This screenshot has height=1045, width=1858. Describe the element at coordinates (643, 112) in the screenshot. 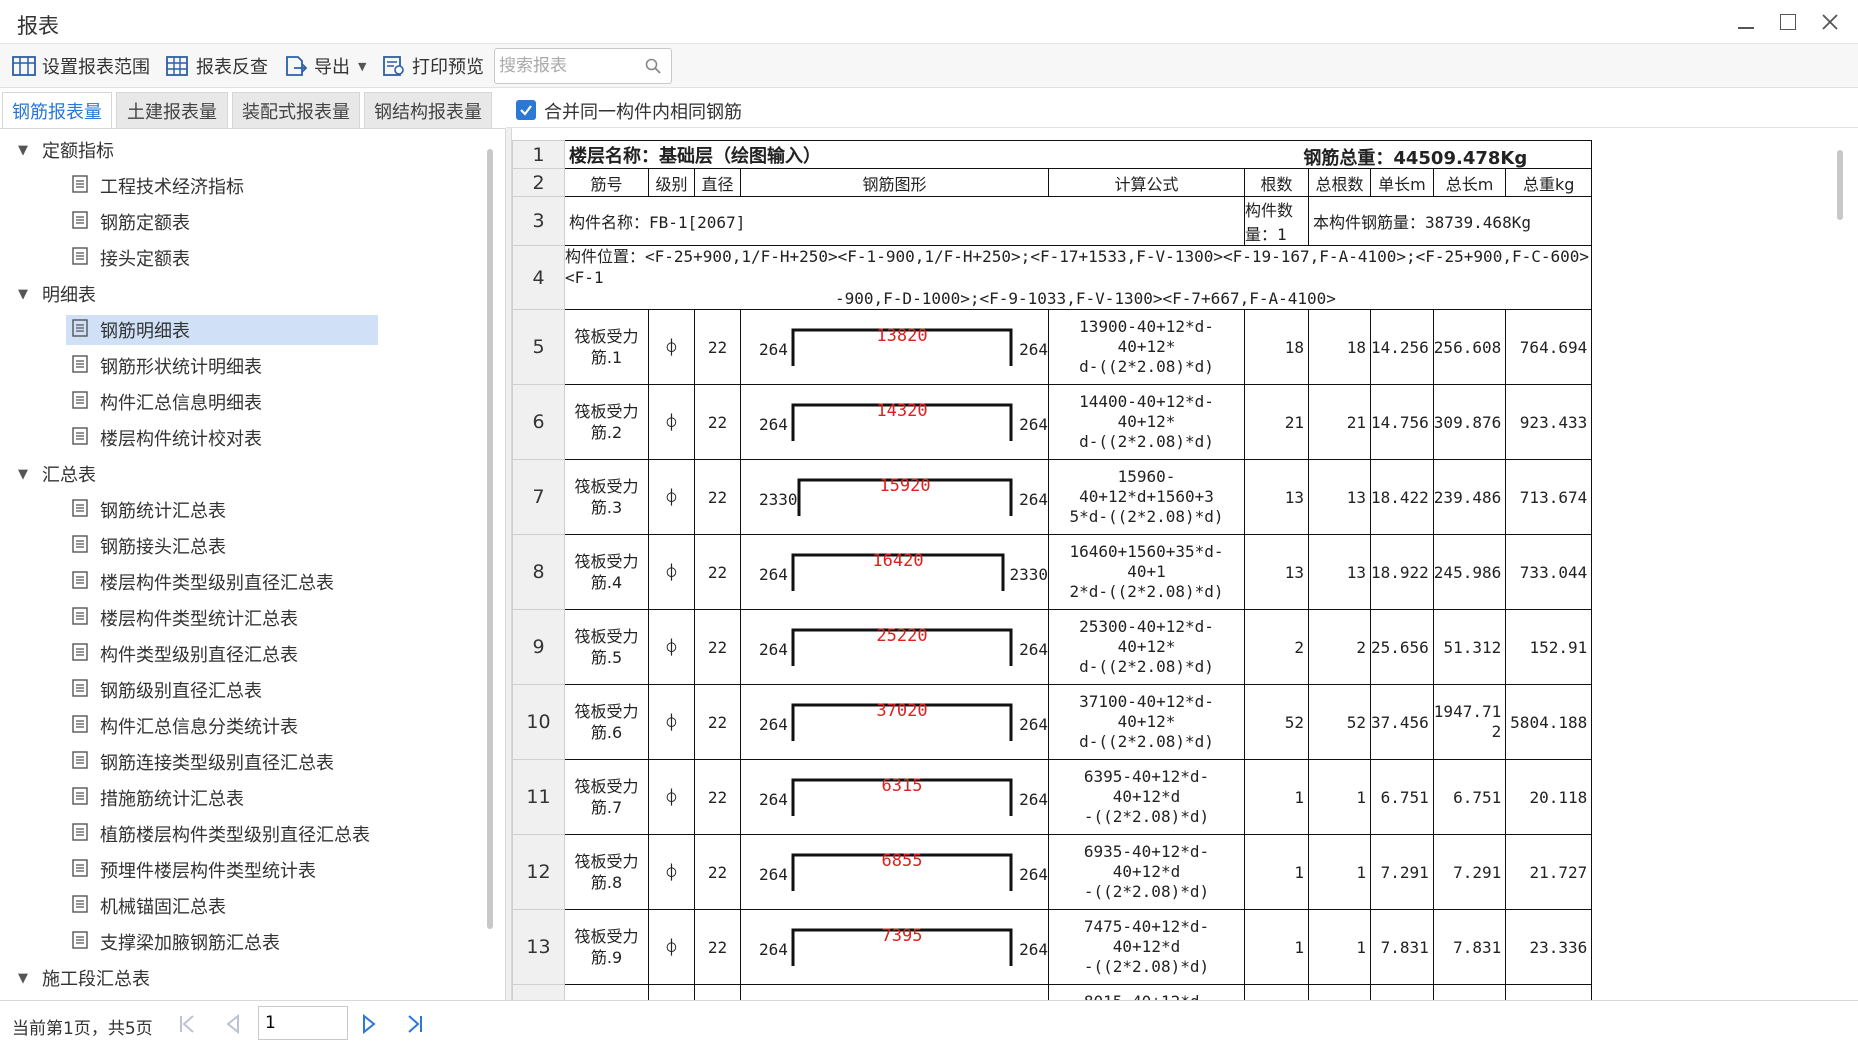

I see `merge-label: 合并同一构件内相同钢筋` at that location.